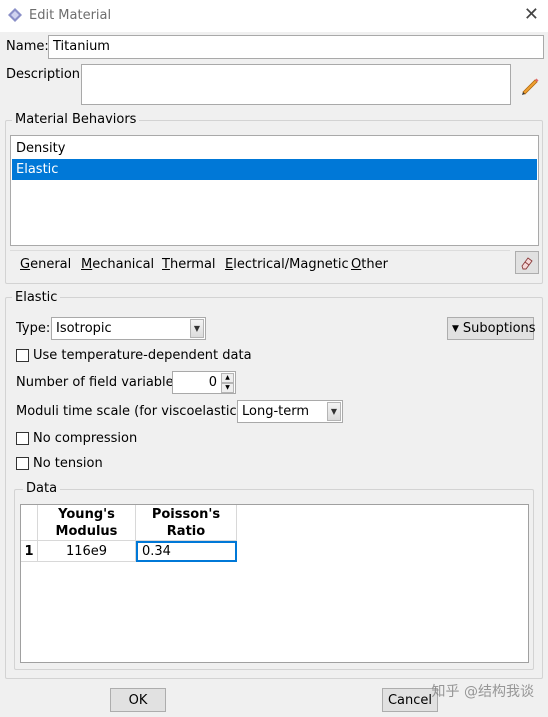 This screenshot has width=548, height=717. Describe the element at coordinates (186, 514) in the screenshot. I see `header-line: Poisson's` at that location.